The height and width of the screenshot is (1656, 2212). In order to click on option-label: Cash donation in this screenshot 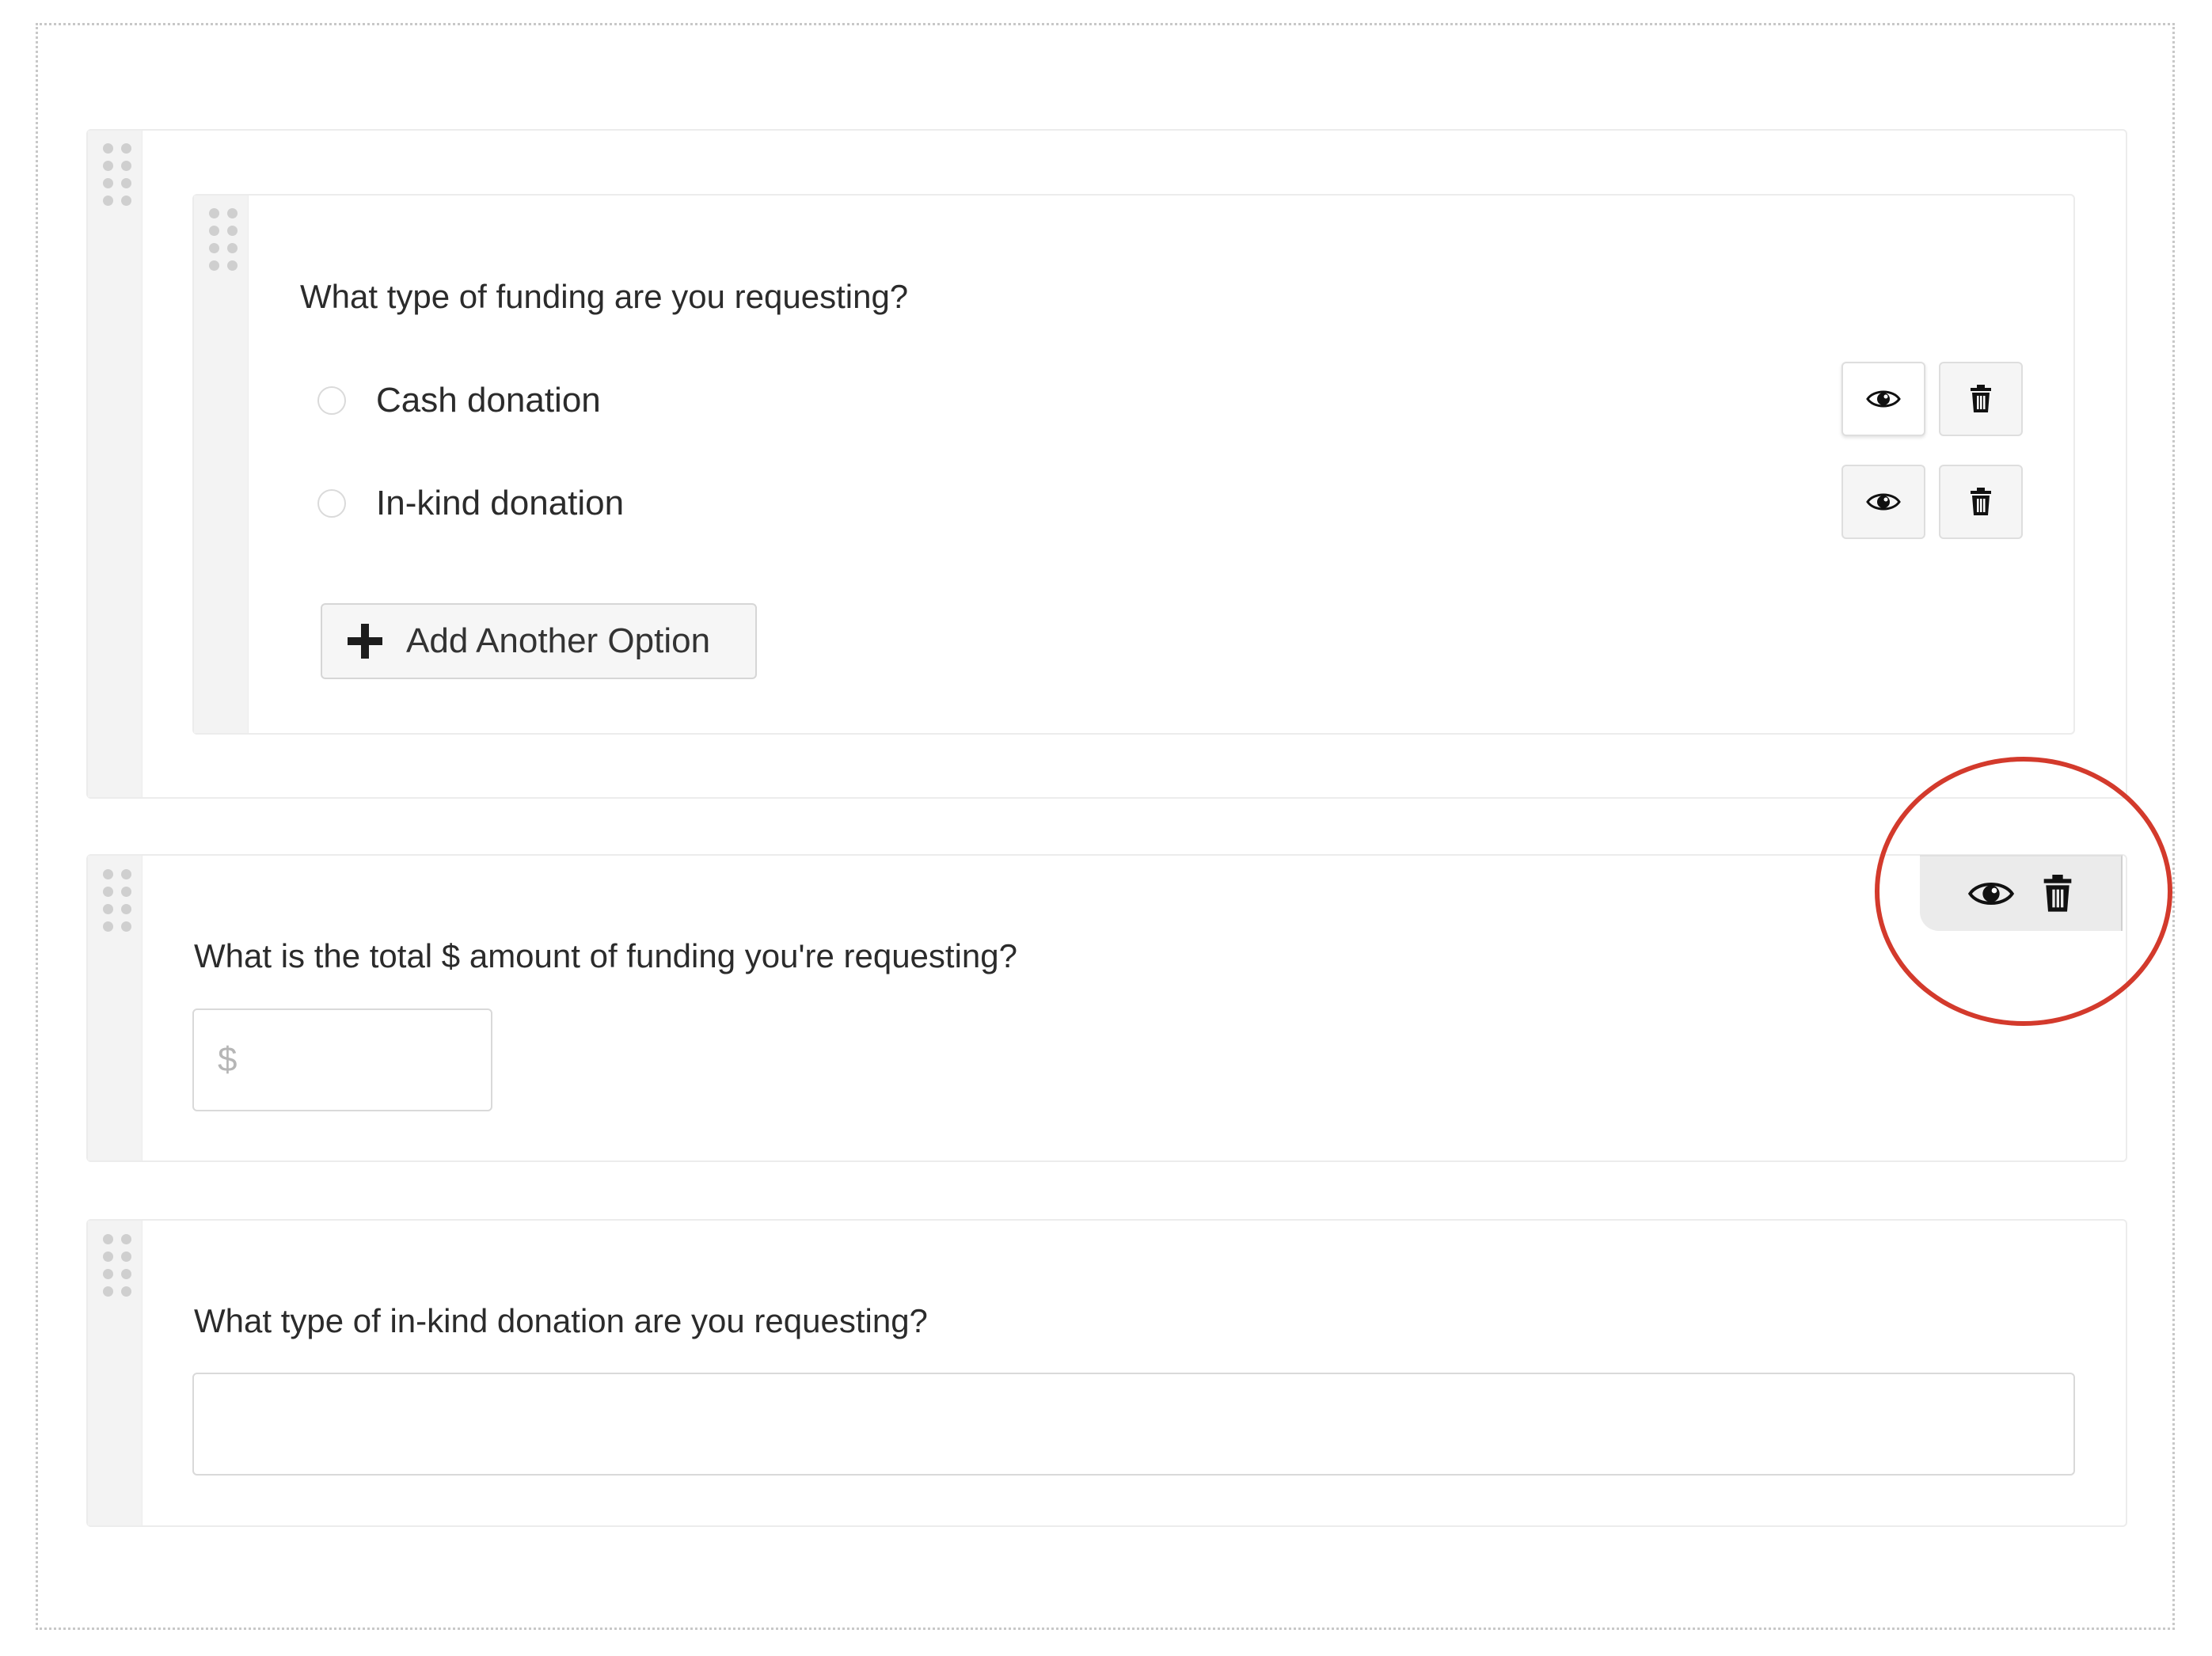, I will do `click(488, 400)`.